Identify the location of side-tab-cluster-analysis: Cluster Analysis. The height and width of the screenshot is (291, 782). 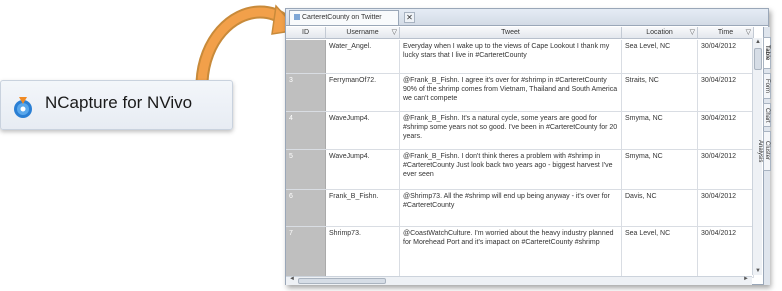
(764, 151).